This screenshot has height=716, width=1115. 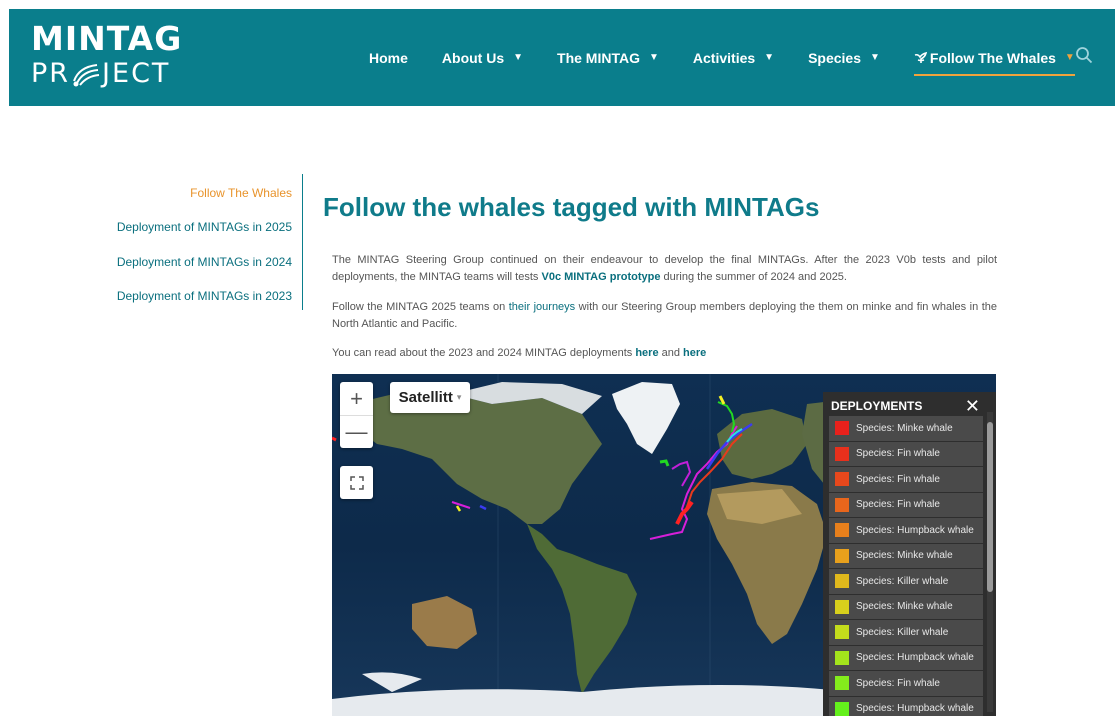 I want to click on zoom-out-button: —, so click(x=356, y=431).